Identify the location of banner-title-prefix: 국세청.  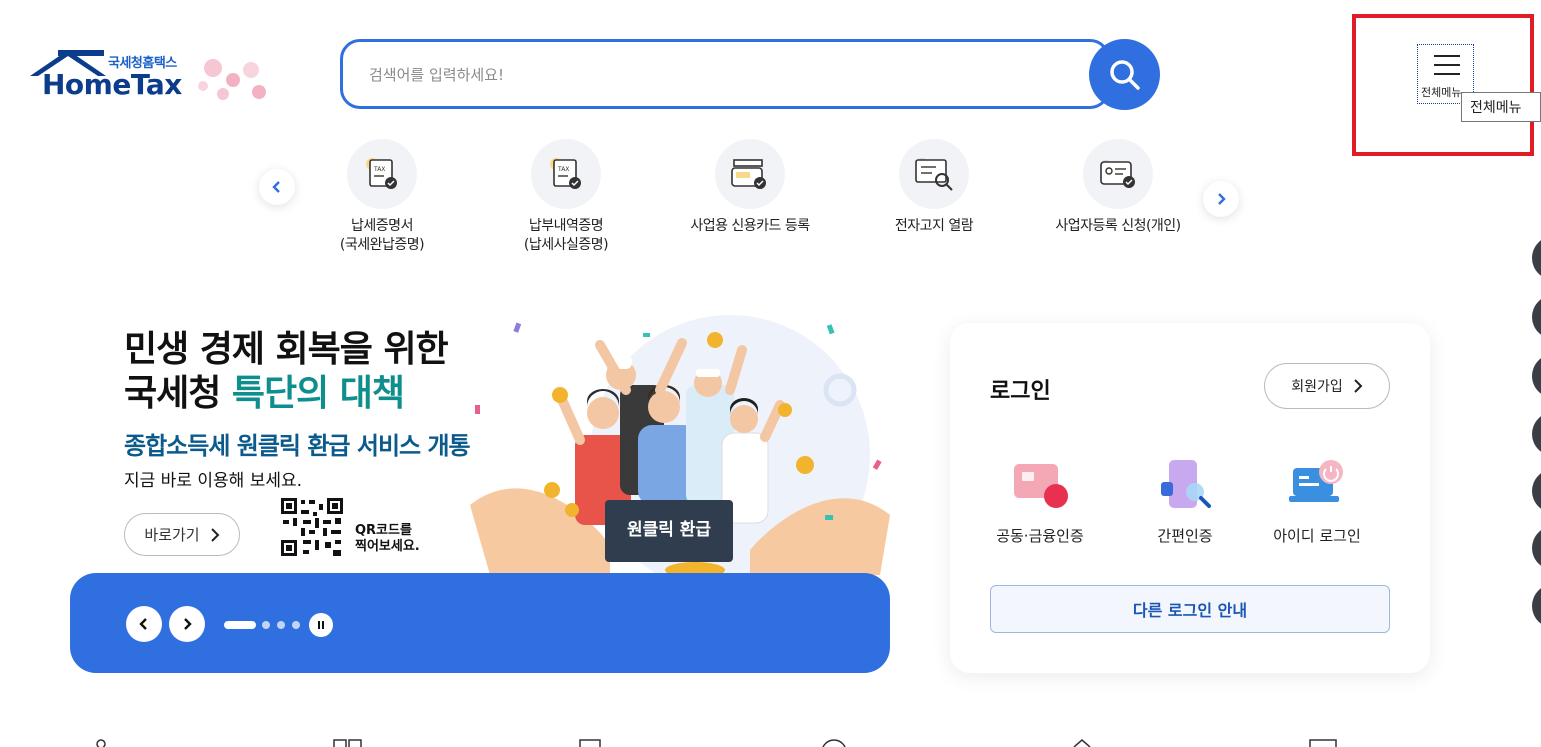
(178, 393).